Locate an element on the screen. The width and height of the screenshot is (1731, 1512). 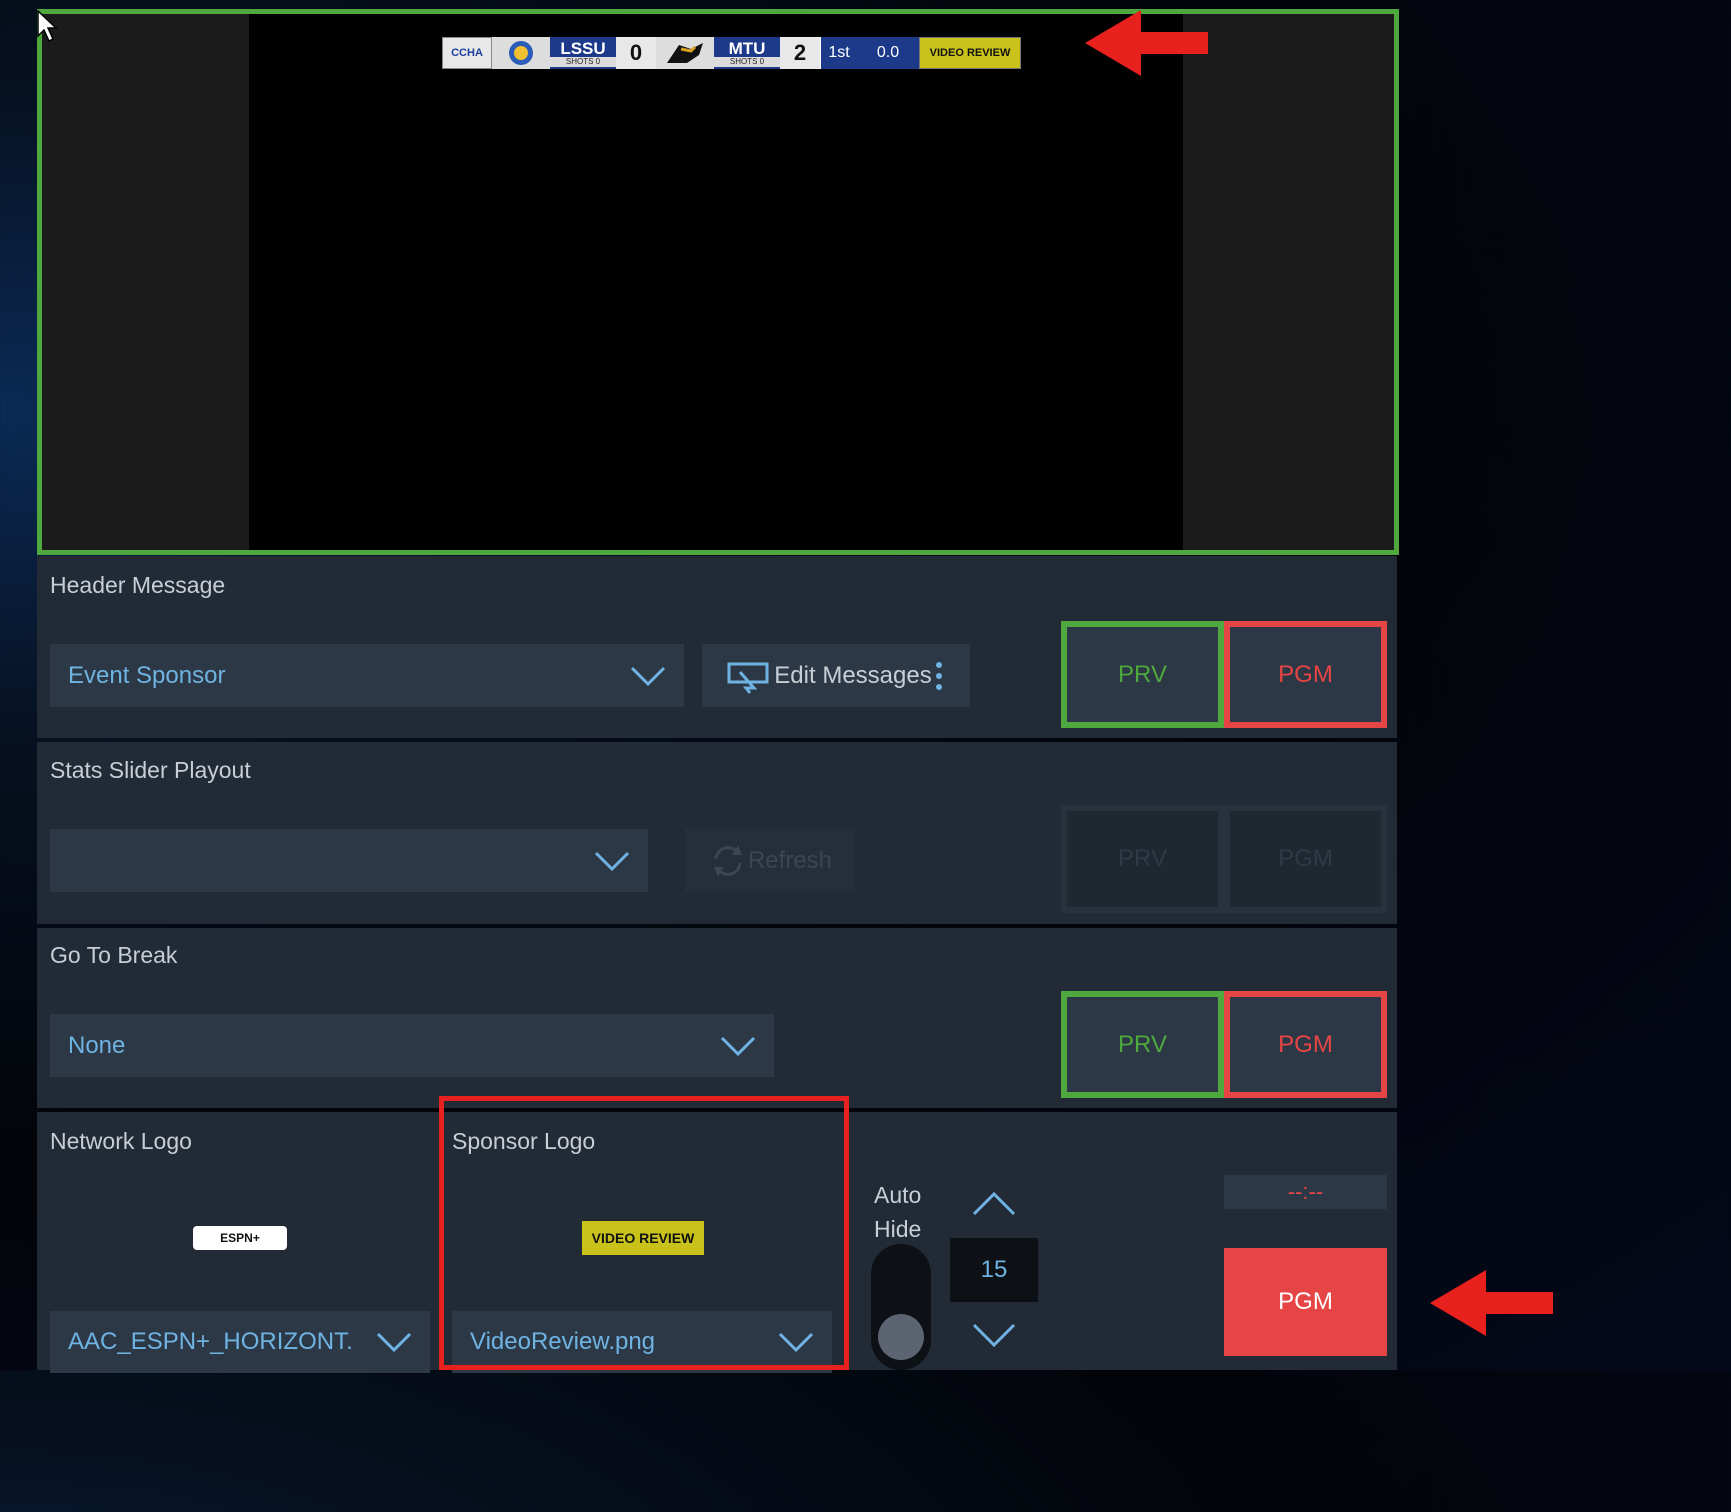
auto-hide-seconds: 15 is located at coordinates (994, 1270).